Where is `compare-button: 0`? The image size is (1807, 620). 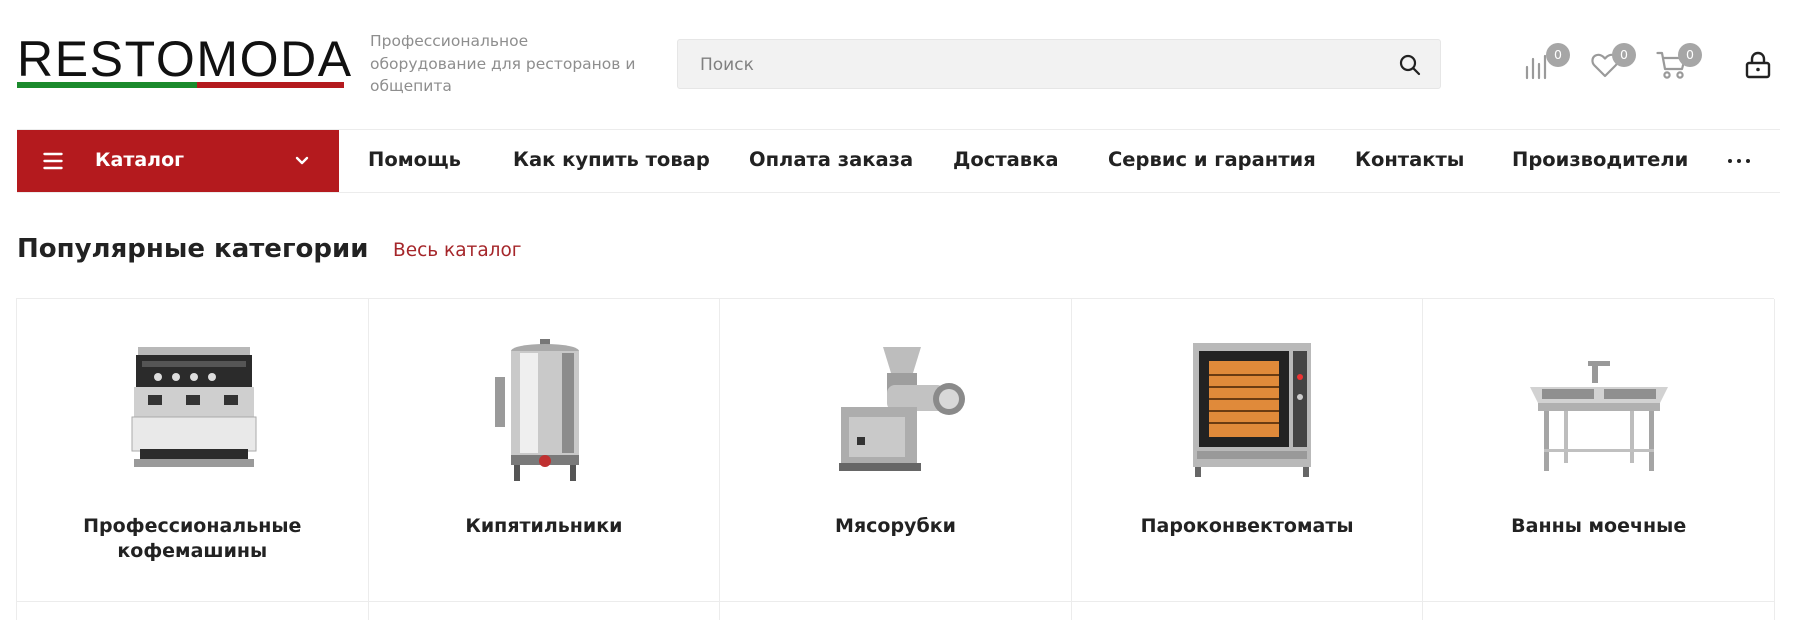
compare-button: 0 is located at coordinates (1547, 62).